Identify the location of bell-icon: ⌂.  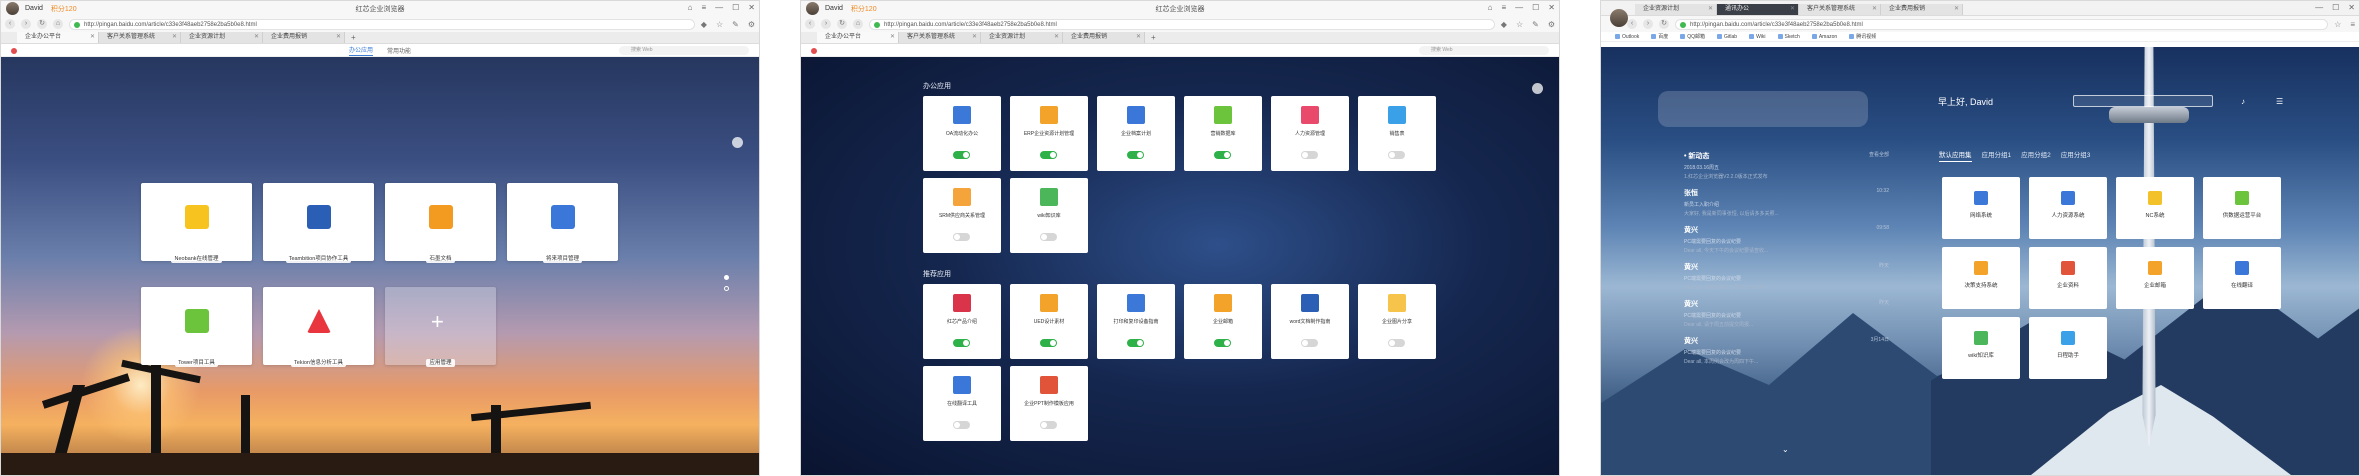
(690, 7).